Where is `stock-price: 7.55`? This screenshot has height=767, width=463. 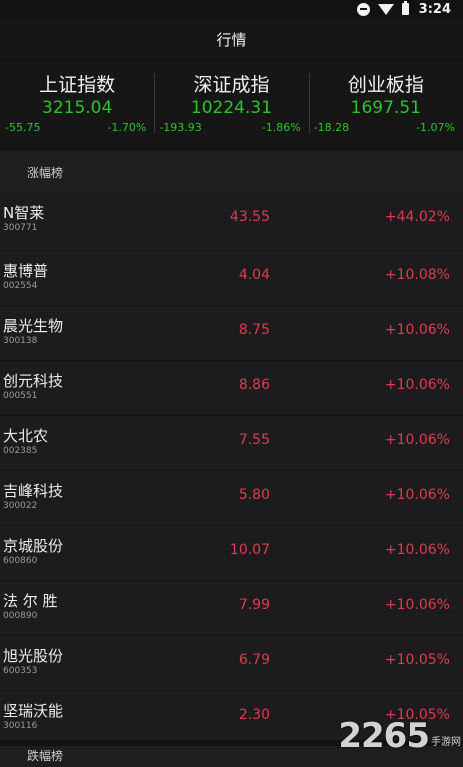
stock-price: 7.55 is located at coordinates (254, 440).